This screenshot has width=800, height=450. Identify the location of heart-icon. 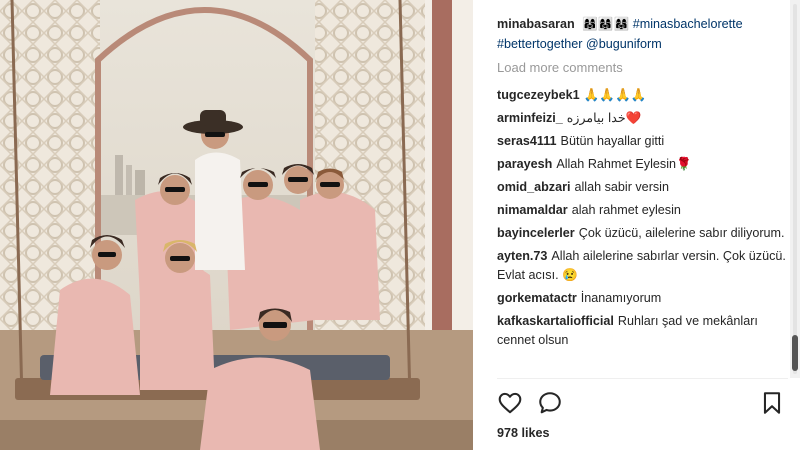
(510, 403).